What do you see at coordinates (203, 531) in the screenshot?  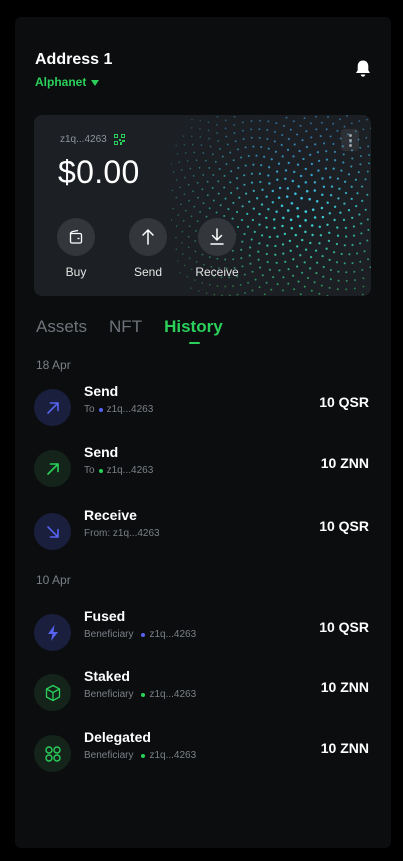 I see `history-item: Receive From: z1q...4263 10 QSR` at bounding box center [203, 531].